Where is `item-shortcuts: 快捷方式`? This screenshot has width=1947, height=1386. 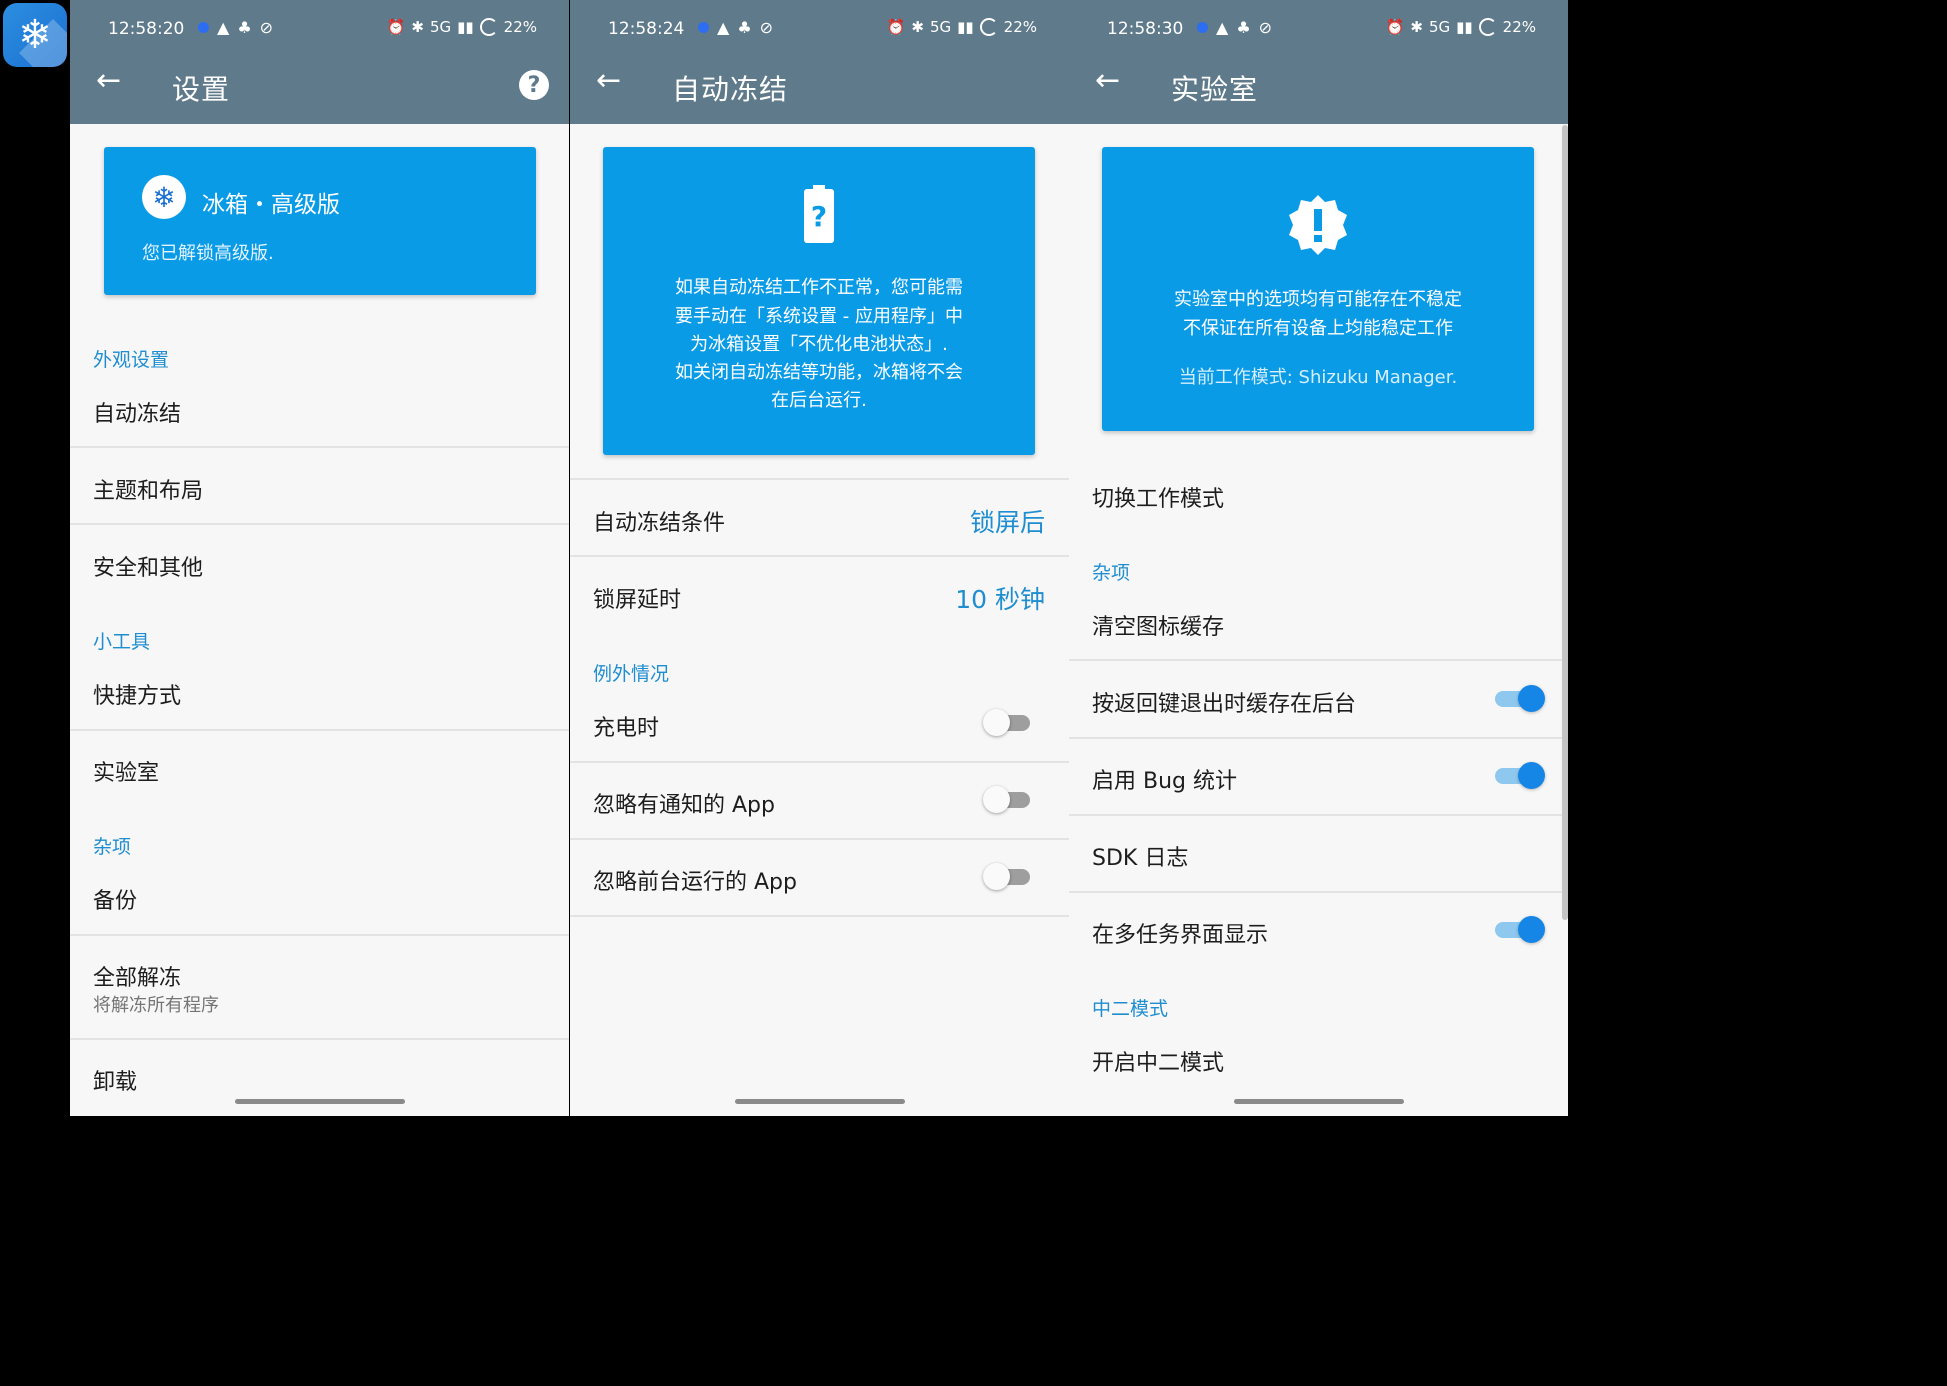 item-shortcuts: 快捷方式 is located at coordinates (137, 694).